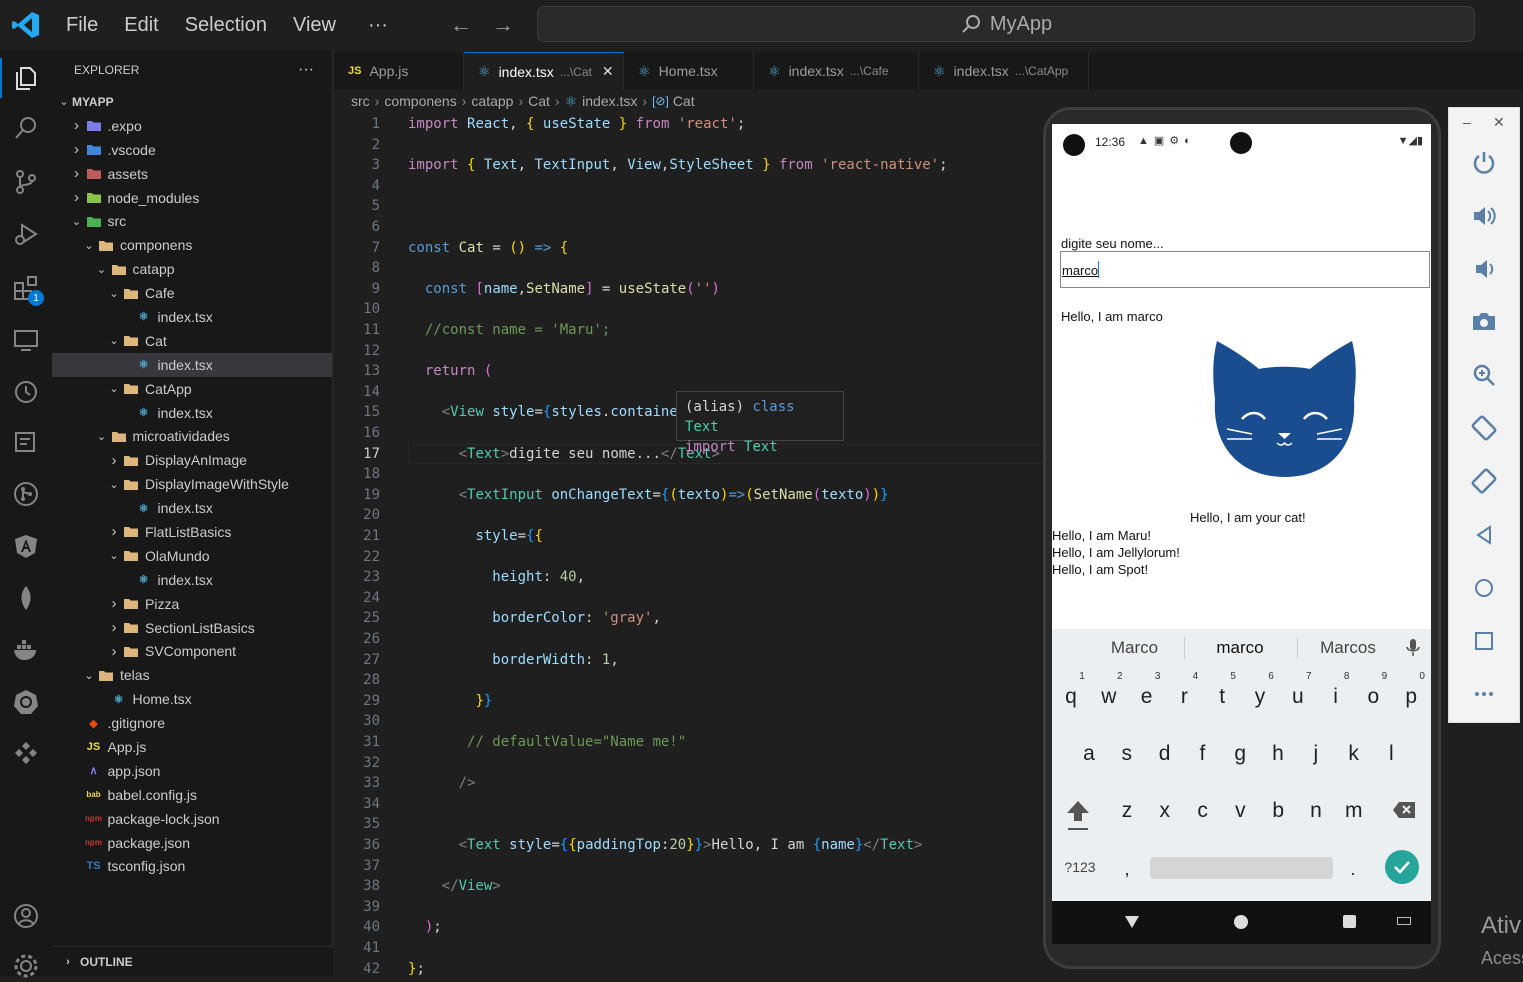 Image resolution: width=1523 pixels, height=982 pixels. What do you see at coordinates (192, 198) in the screenshot?
I see `tree-item: › node_modules` at bounding box center [192, 198].